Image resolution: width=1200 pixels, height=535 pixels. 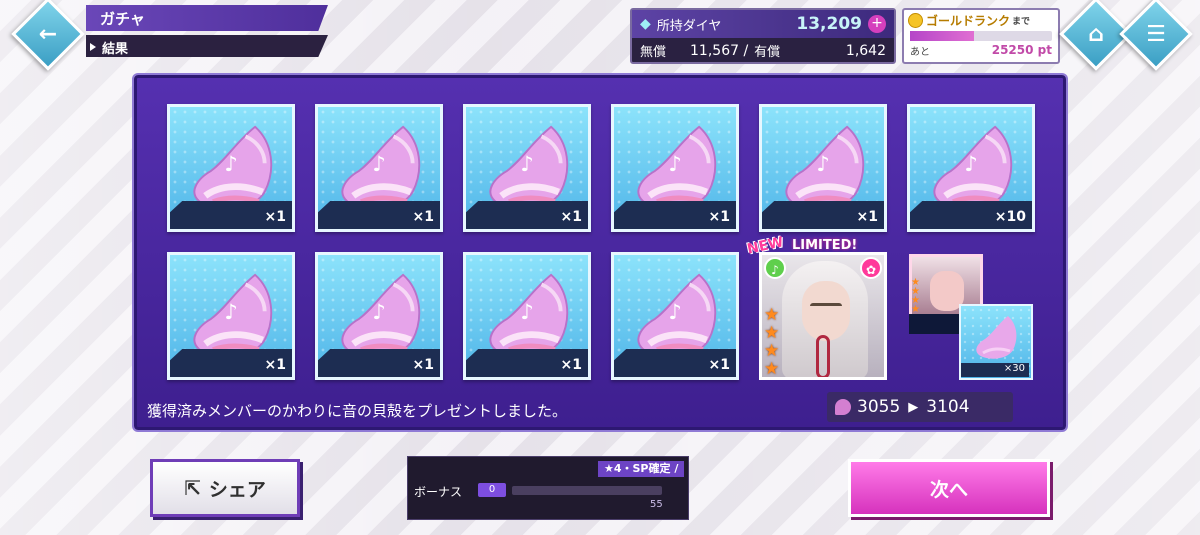 I want to click on diamond-label: 所持ダイヤ, so click(x=689, y=26).